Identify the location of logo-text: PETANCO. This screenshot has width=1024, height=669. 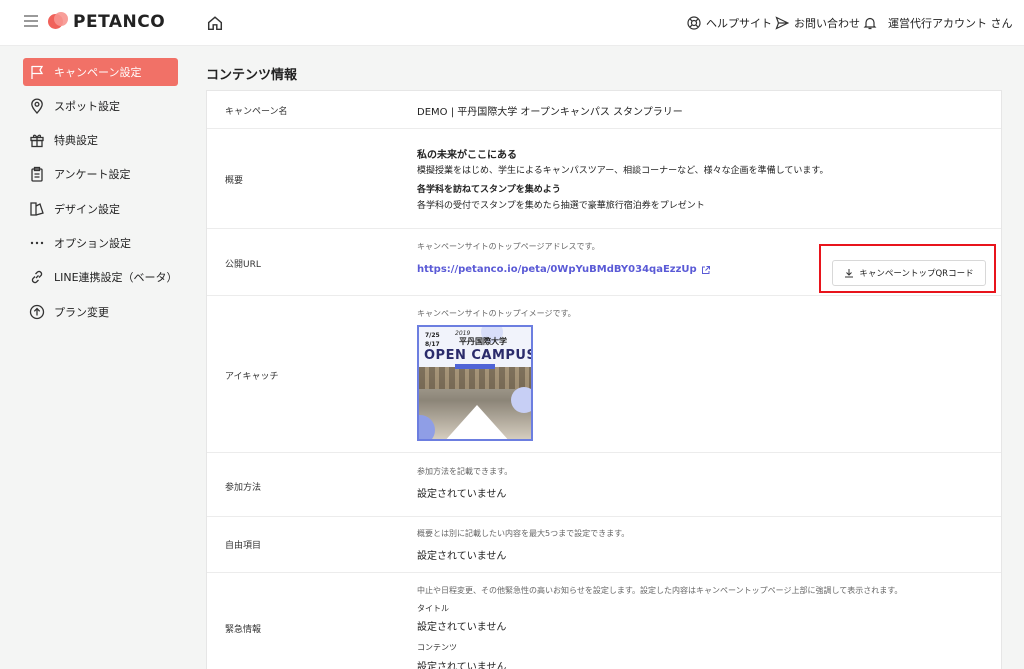
(119, 22).